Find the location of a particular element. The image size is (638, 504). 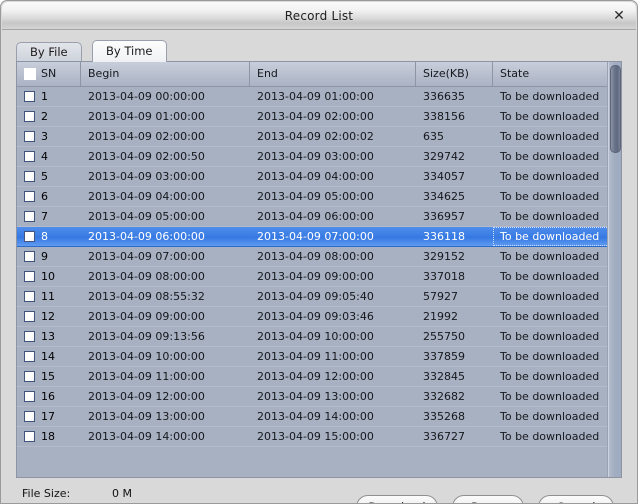

cell-begin: 2013-04-09 08:00:00 is located at coordinates (146, 276).